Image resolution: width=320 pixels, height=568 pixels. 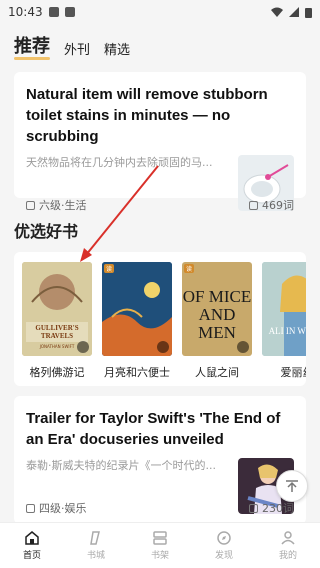 I want to click on book-item: OF MICE AND MEN 读 人鼠之间, so click(x=217, y=320).